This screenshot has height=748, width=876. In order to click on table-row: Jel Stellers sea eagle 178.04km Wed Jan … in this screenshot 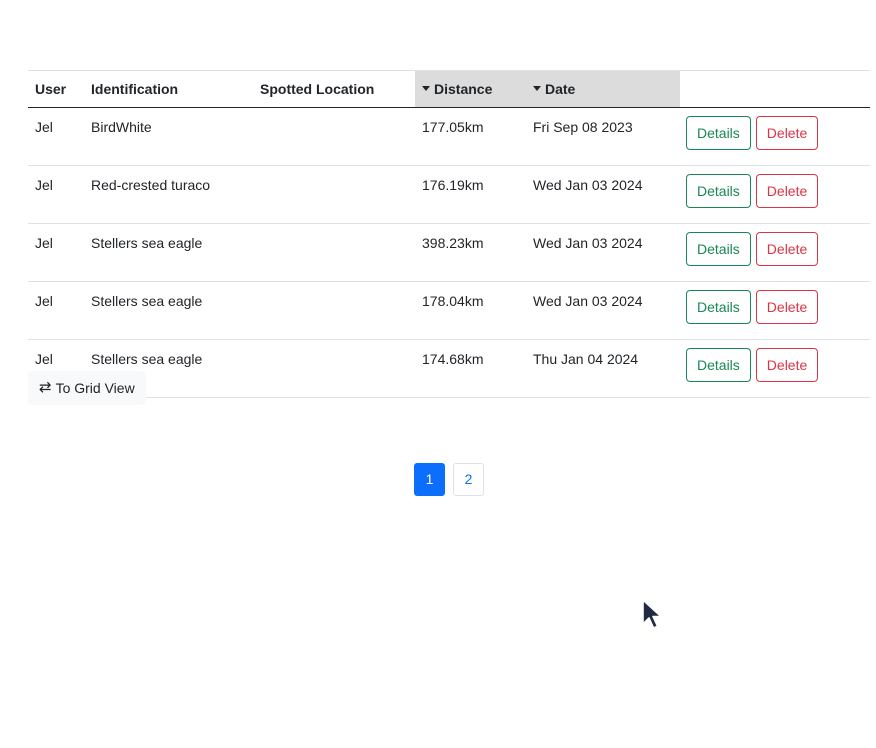, I will do `click(449, 310)`.